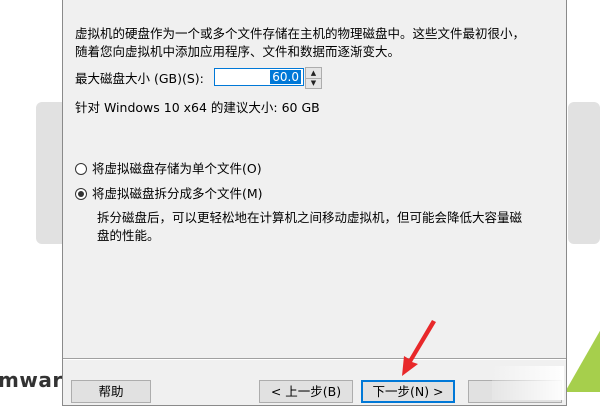 The width and height of the screenshot is (600, 406). Describe the element at coordinates (582, 357) in the screenshot. I see `background-green-shape` at that location.